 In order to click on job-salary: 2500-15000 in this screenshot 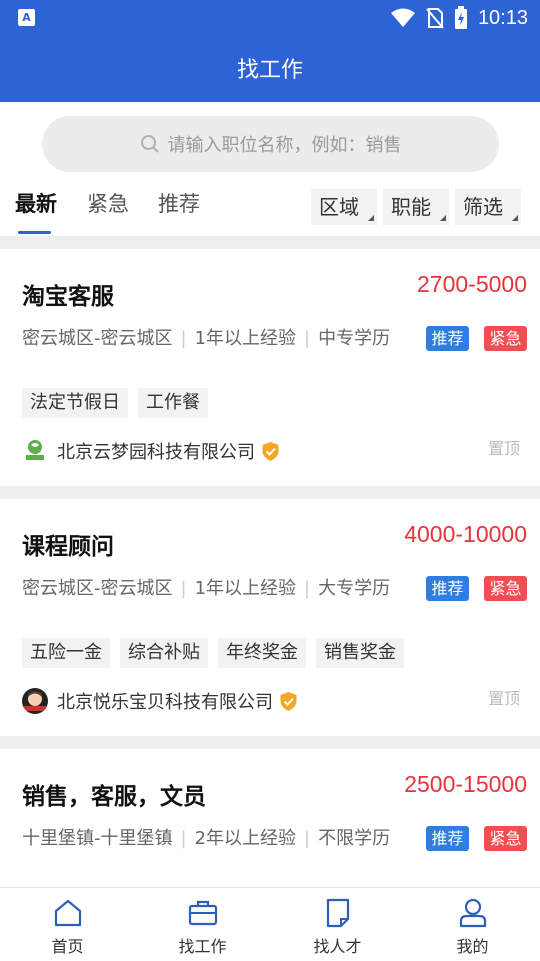, I will do `click(465, 784)`.